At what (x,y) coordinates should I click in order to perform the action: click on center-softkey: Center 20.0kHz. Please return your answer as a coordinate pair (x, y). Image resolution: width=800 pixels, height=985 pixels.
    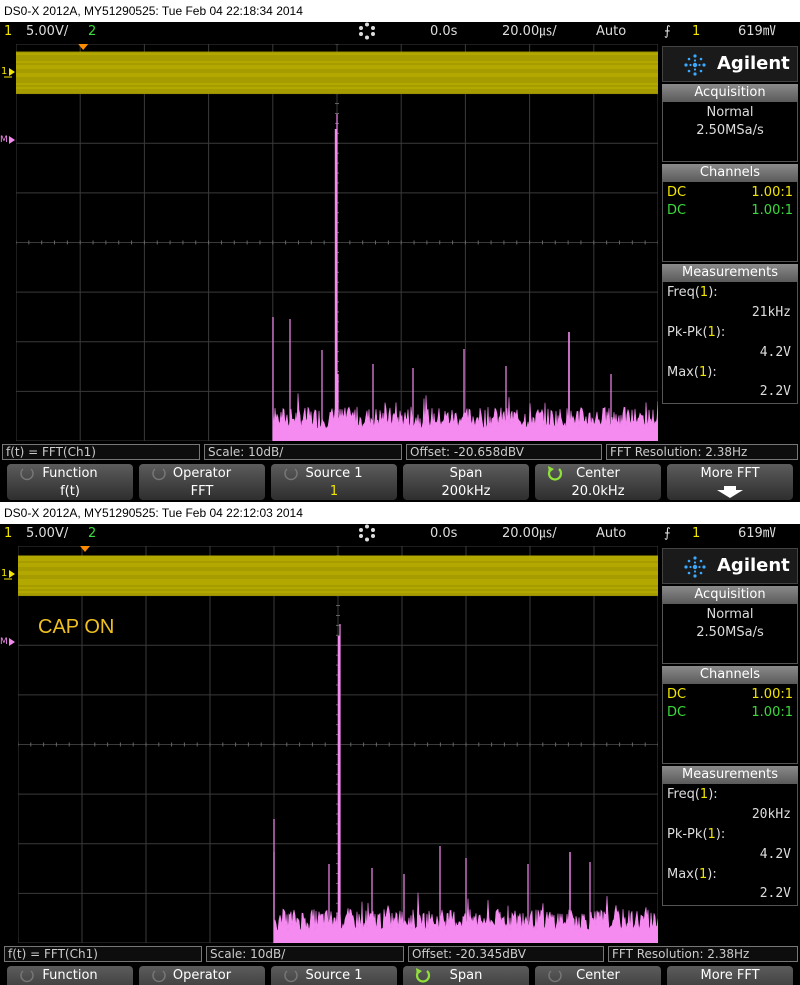
    Looking at the image, I should click on (598, 482).